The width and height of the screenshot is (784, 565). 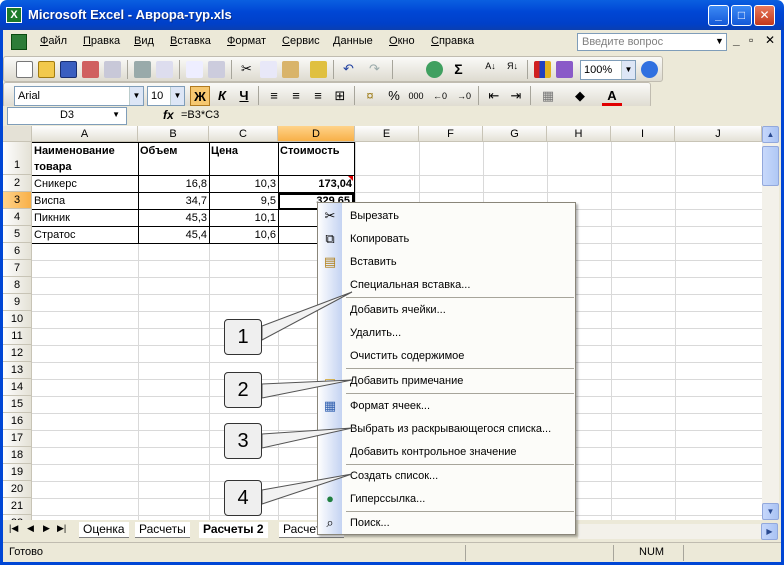 What do you see at coordinates (222, 96) in the screenshot?
I see `italic-button: К` at bounding box center [222, 96].